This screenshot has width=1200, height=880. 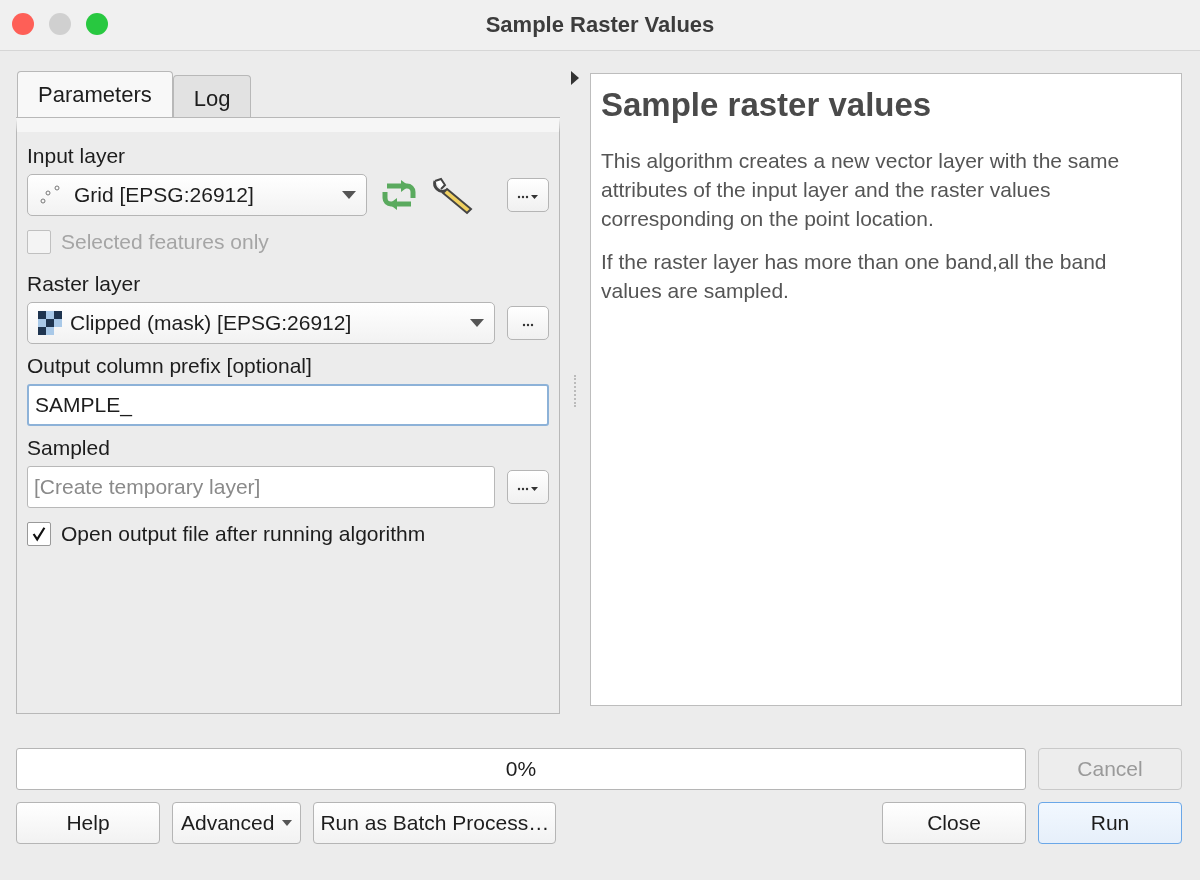 I want to click on help-paragraph: This algorithm creates a new vector layer with the same attributes of the input layer and the raster values corresponding on the point location., so click(x=861, y=190).